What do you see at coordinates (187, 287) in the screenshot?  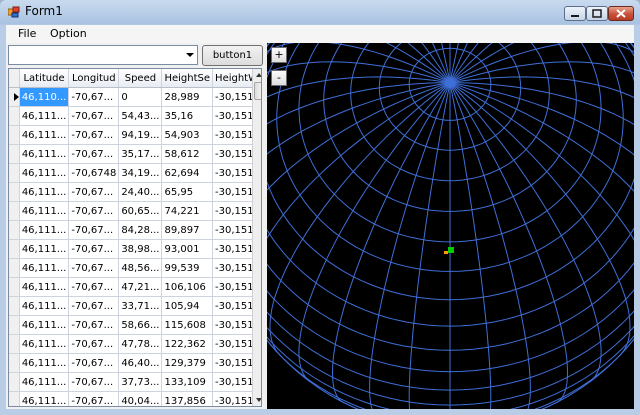 I see `height-se-cell: 106,106` at bounding box center [187, 287].